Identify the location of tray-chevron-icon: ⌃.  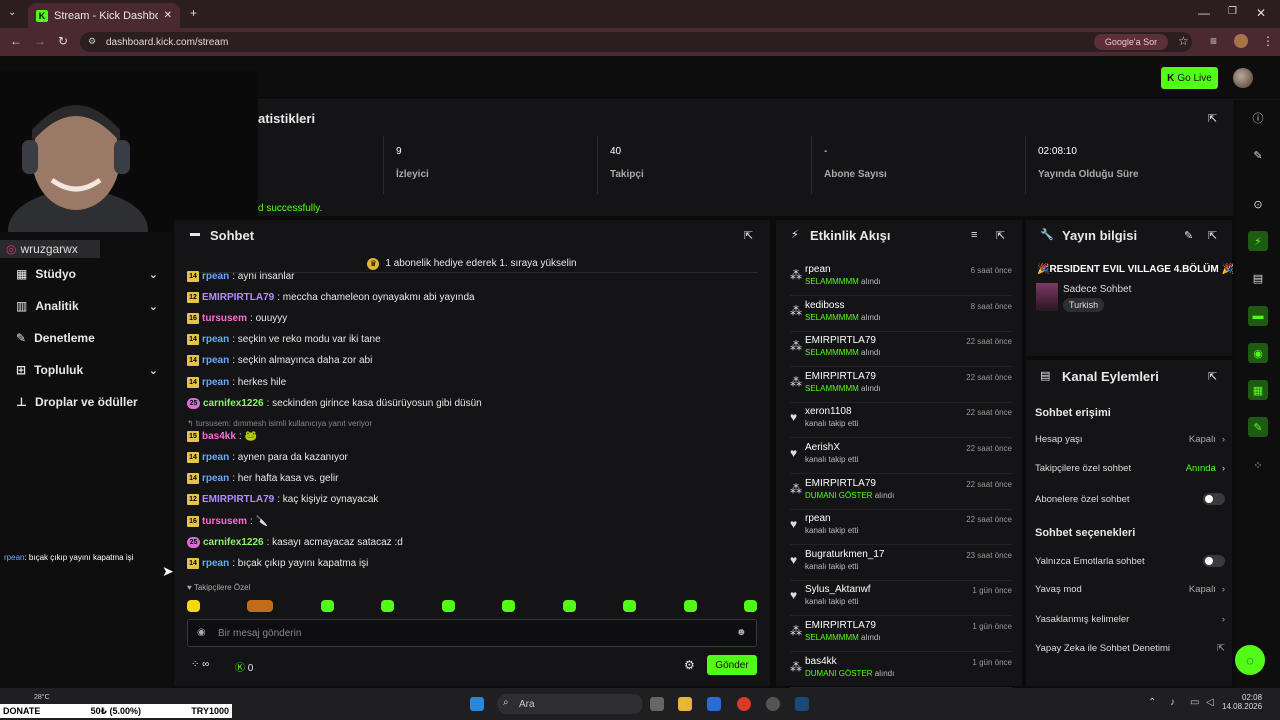
(1152, 702).